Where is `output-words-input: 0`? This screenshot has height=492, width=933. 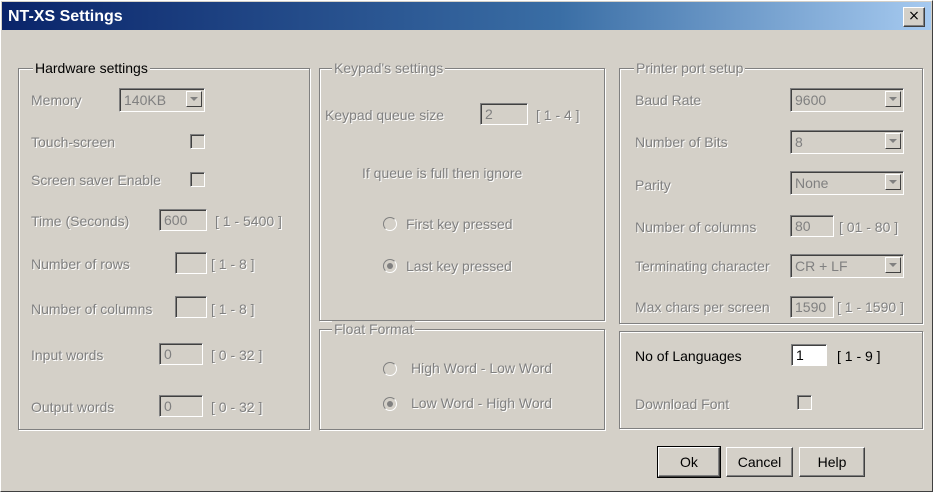
output-words-input: 0 is located at coordinates (181, 406).